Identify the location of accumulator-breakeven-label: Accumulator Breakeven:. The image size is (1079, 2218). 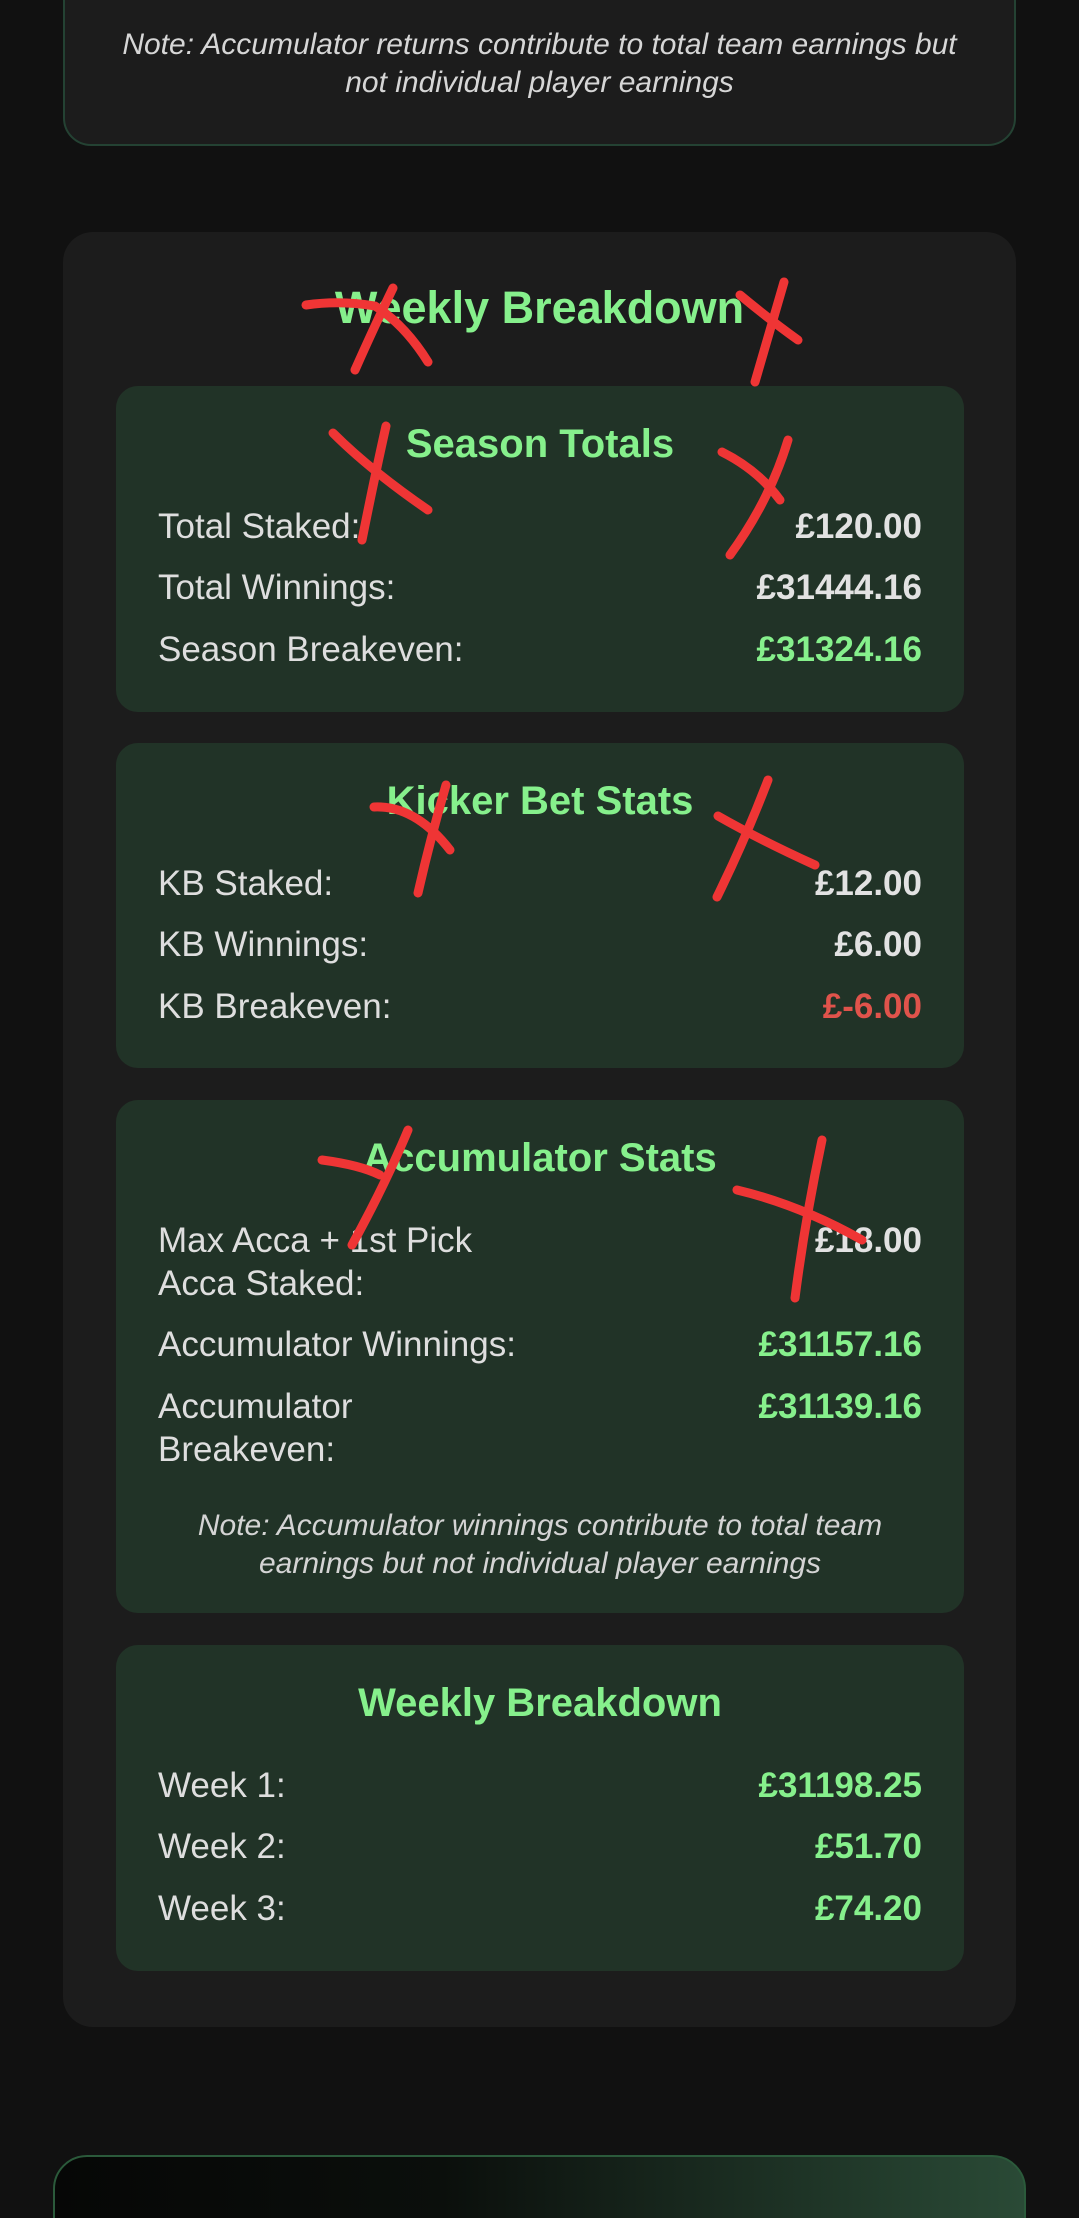
(255, 1428).